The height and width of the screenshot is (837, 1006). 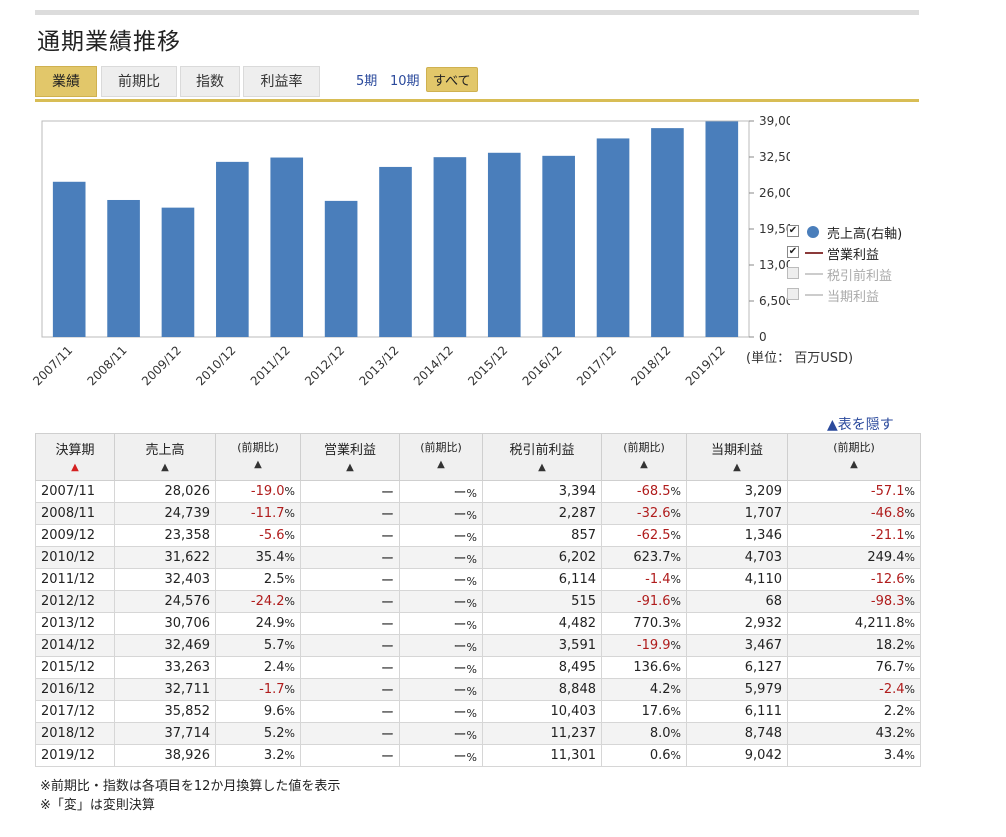 What do you see at coordinates (187, 513) in the screenshot?
I see `cell-value: 24,739` at bounding box center [187, 513].